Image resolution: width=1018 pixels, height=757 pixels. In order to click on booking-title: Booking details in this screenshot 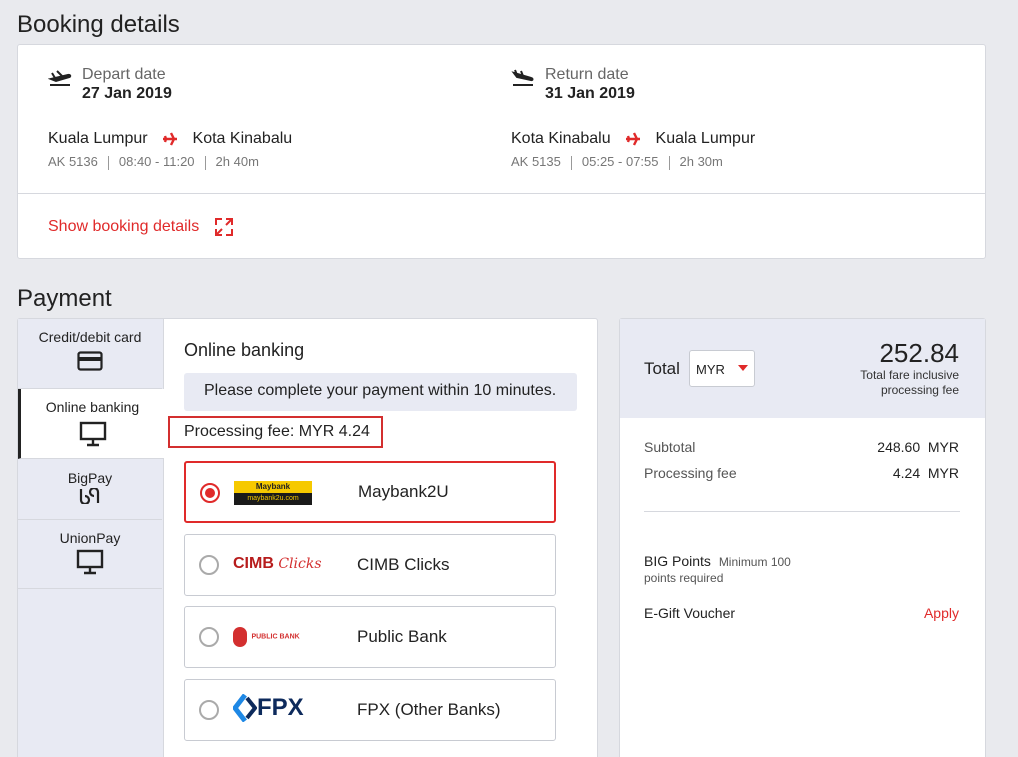, I will do `click(98, 24)`.